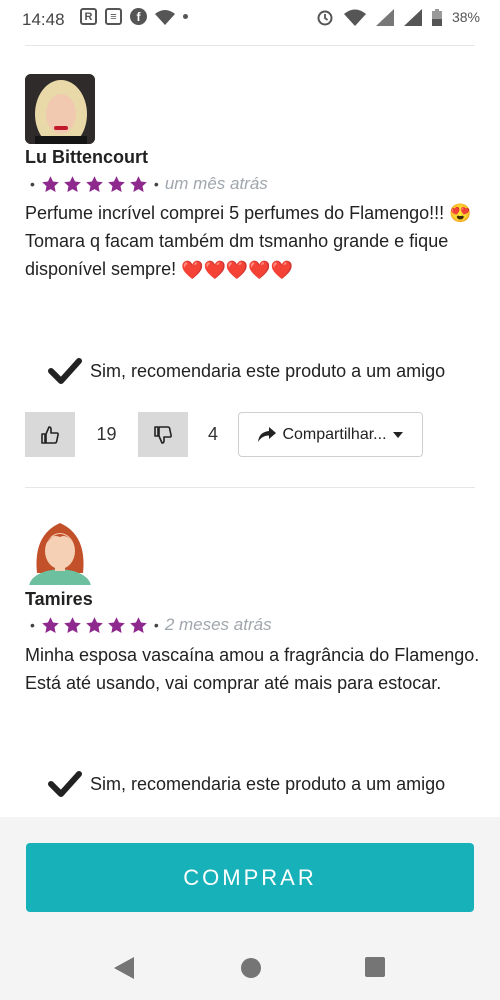 The height and width of the screenshot is (1000, 500). Describe the element at coordinates (124, 968) in the screenshot. I see `back-icon` at that location.